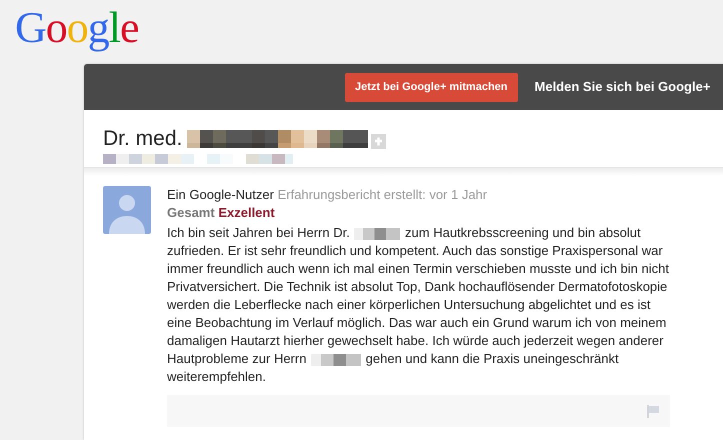 This screenshot has width=723, height=440. I want to click on puzzle-icon, so click(378, 141).